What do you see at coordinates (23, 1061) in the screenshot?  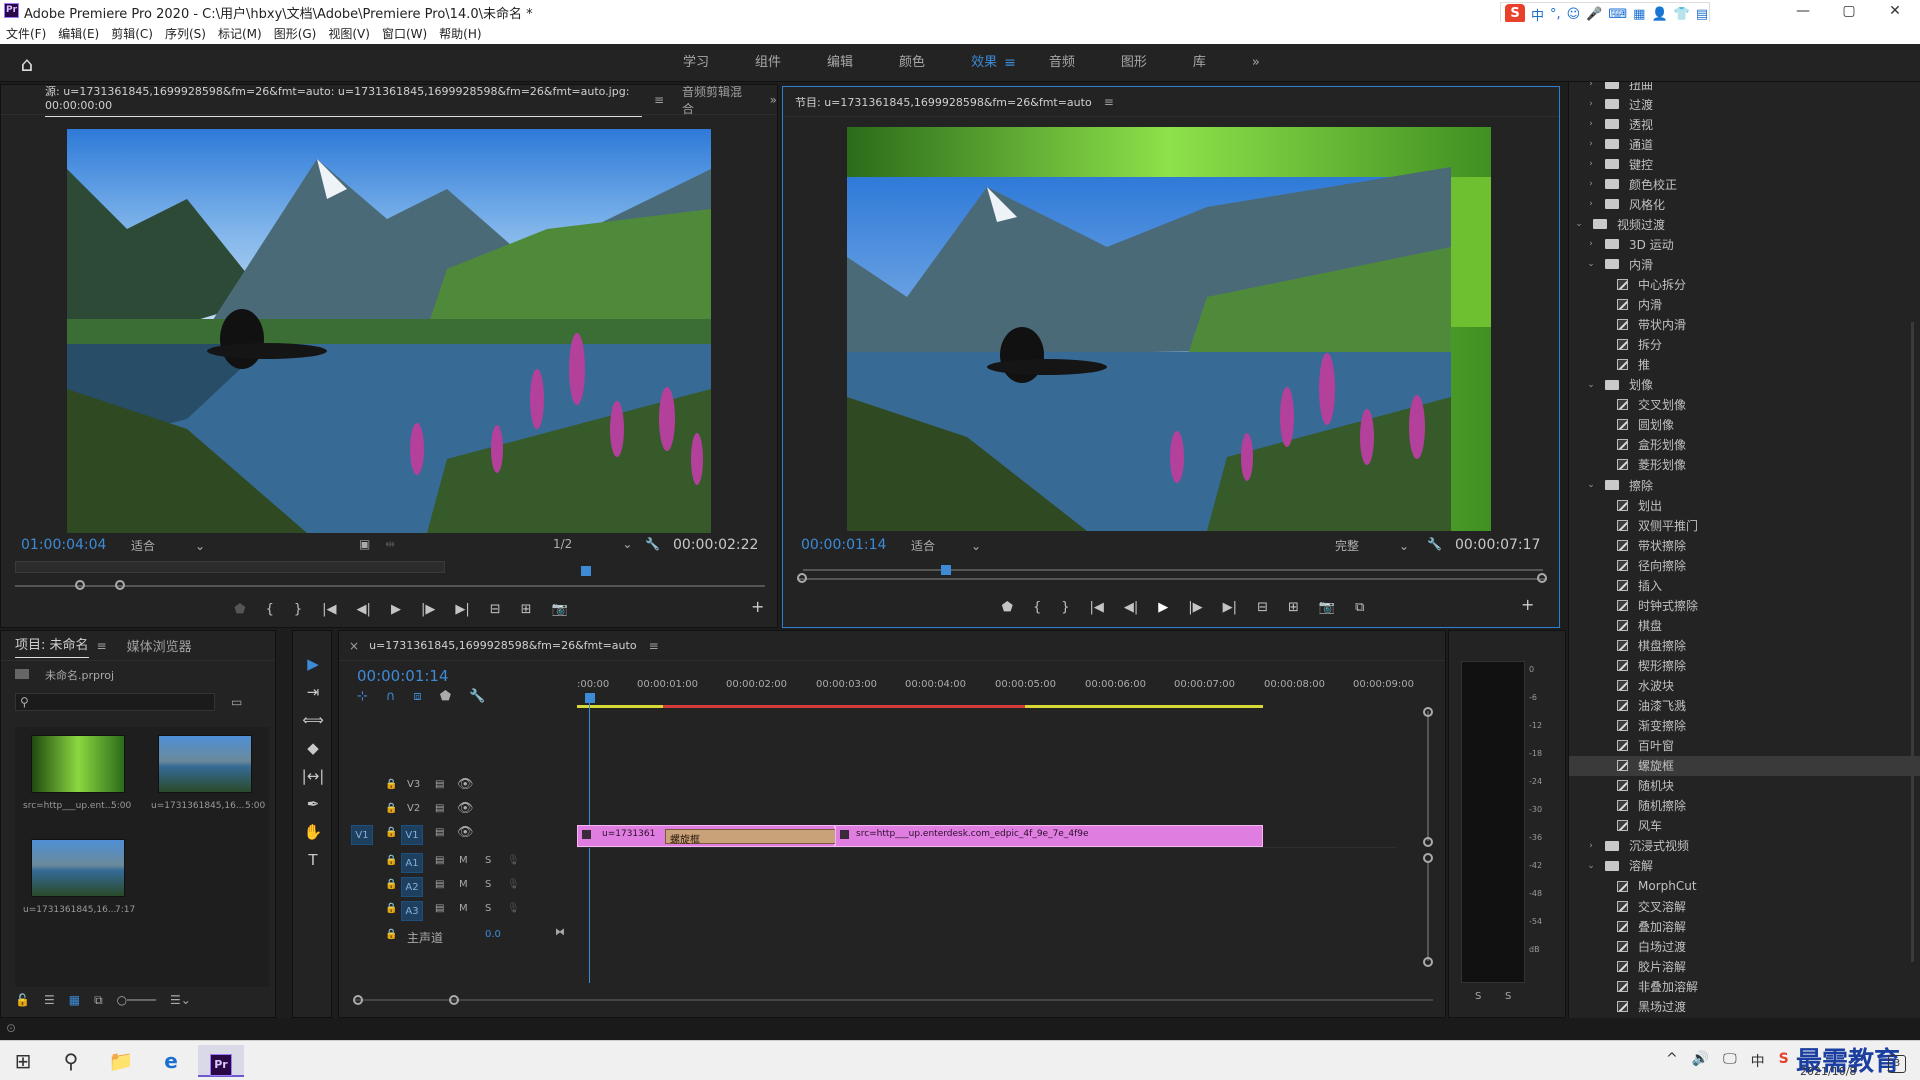 I see `windows-start-icon: ⊞` at bounding box center [23, 1061].